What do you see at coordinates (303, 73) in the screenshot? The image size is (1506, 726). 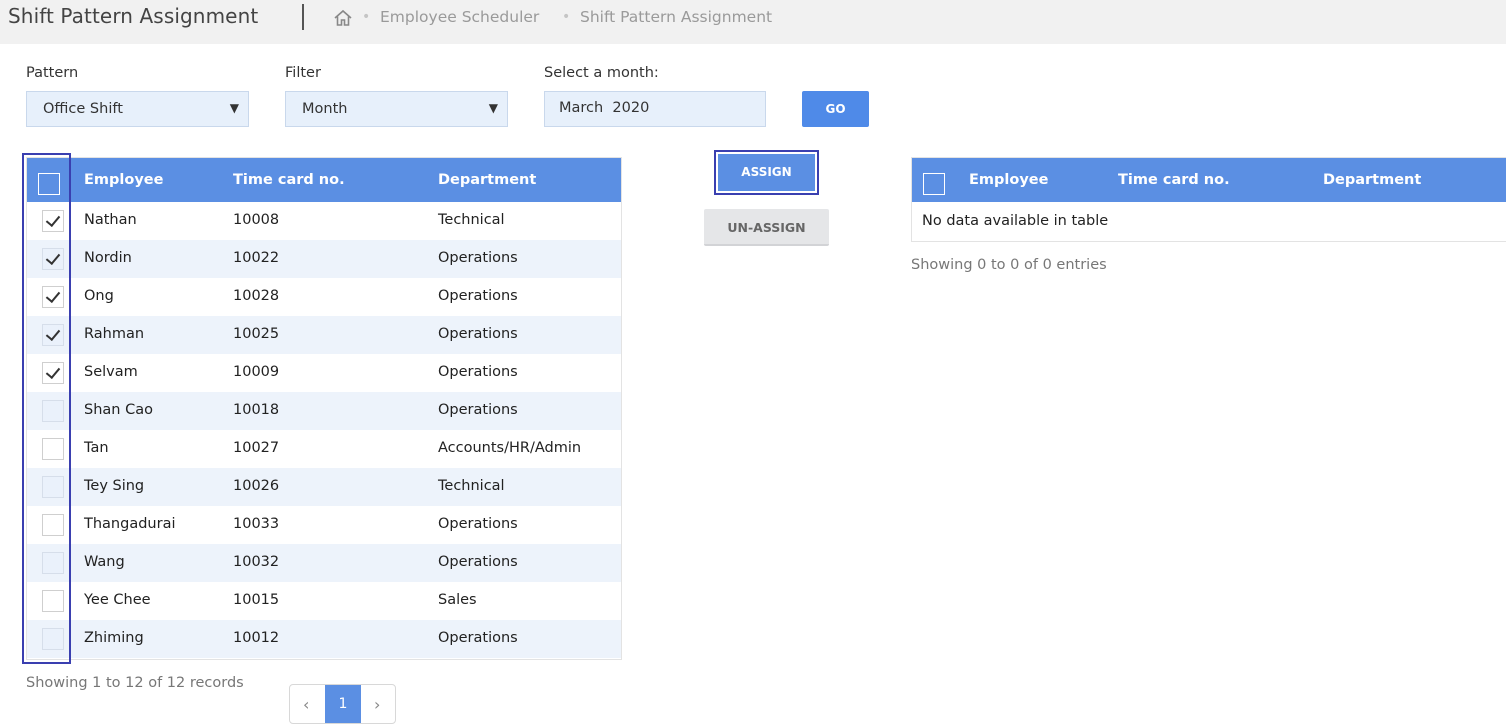 I see `filter-label: Filter` at bounding box center [303, 73].